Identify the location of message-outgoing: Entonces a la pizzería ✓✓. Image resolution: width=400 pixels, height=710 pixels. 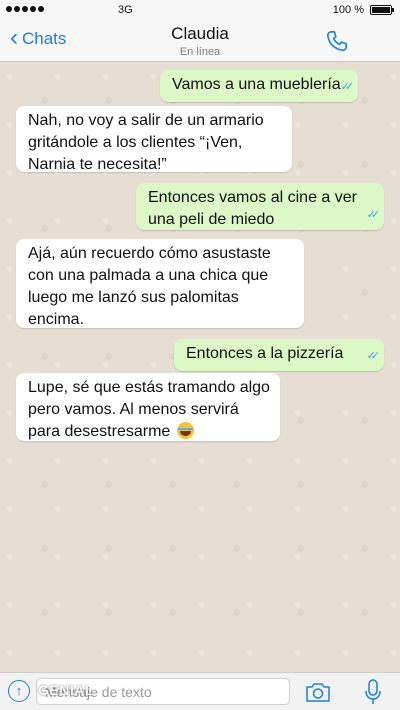
(279, 355).